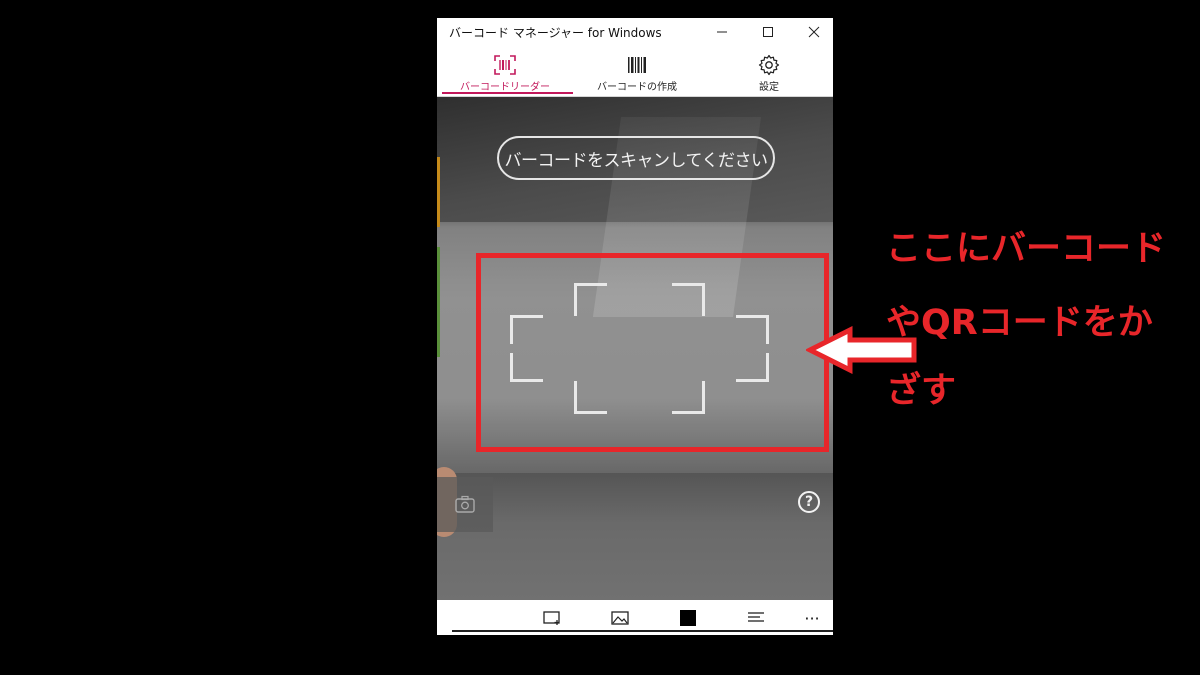 Image resolution: width=1200 pixels, height=675 pixels. What do you see at coordinates (921, 391) in the screenshot?
I see `annotation-text-line: ざす` at bounding box center [921, 391].